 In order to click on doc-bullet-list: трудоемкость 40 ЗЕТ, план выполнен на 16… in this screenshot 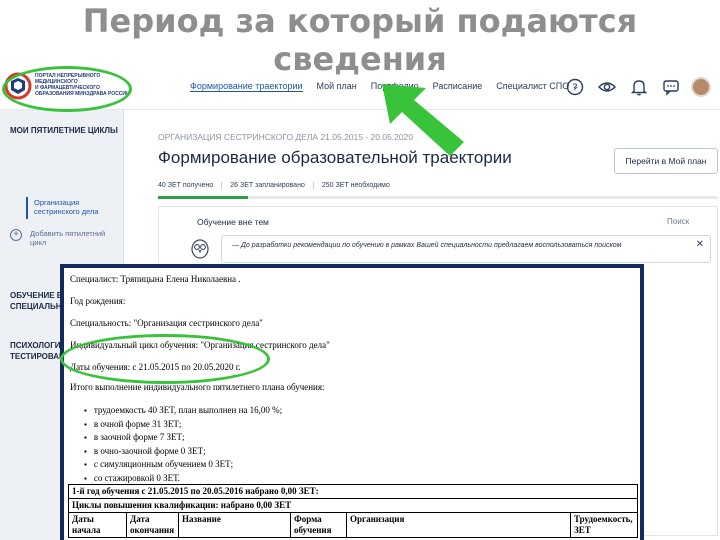, I will do `click(183, 444)`.